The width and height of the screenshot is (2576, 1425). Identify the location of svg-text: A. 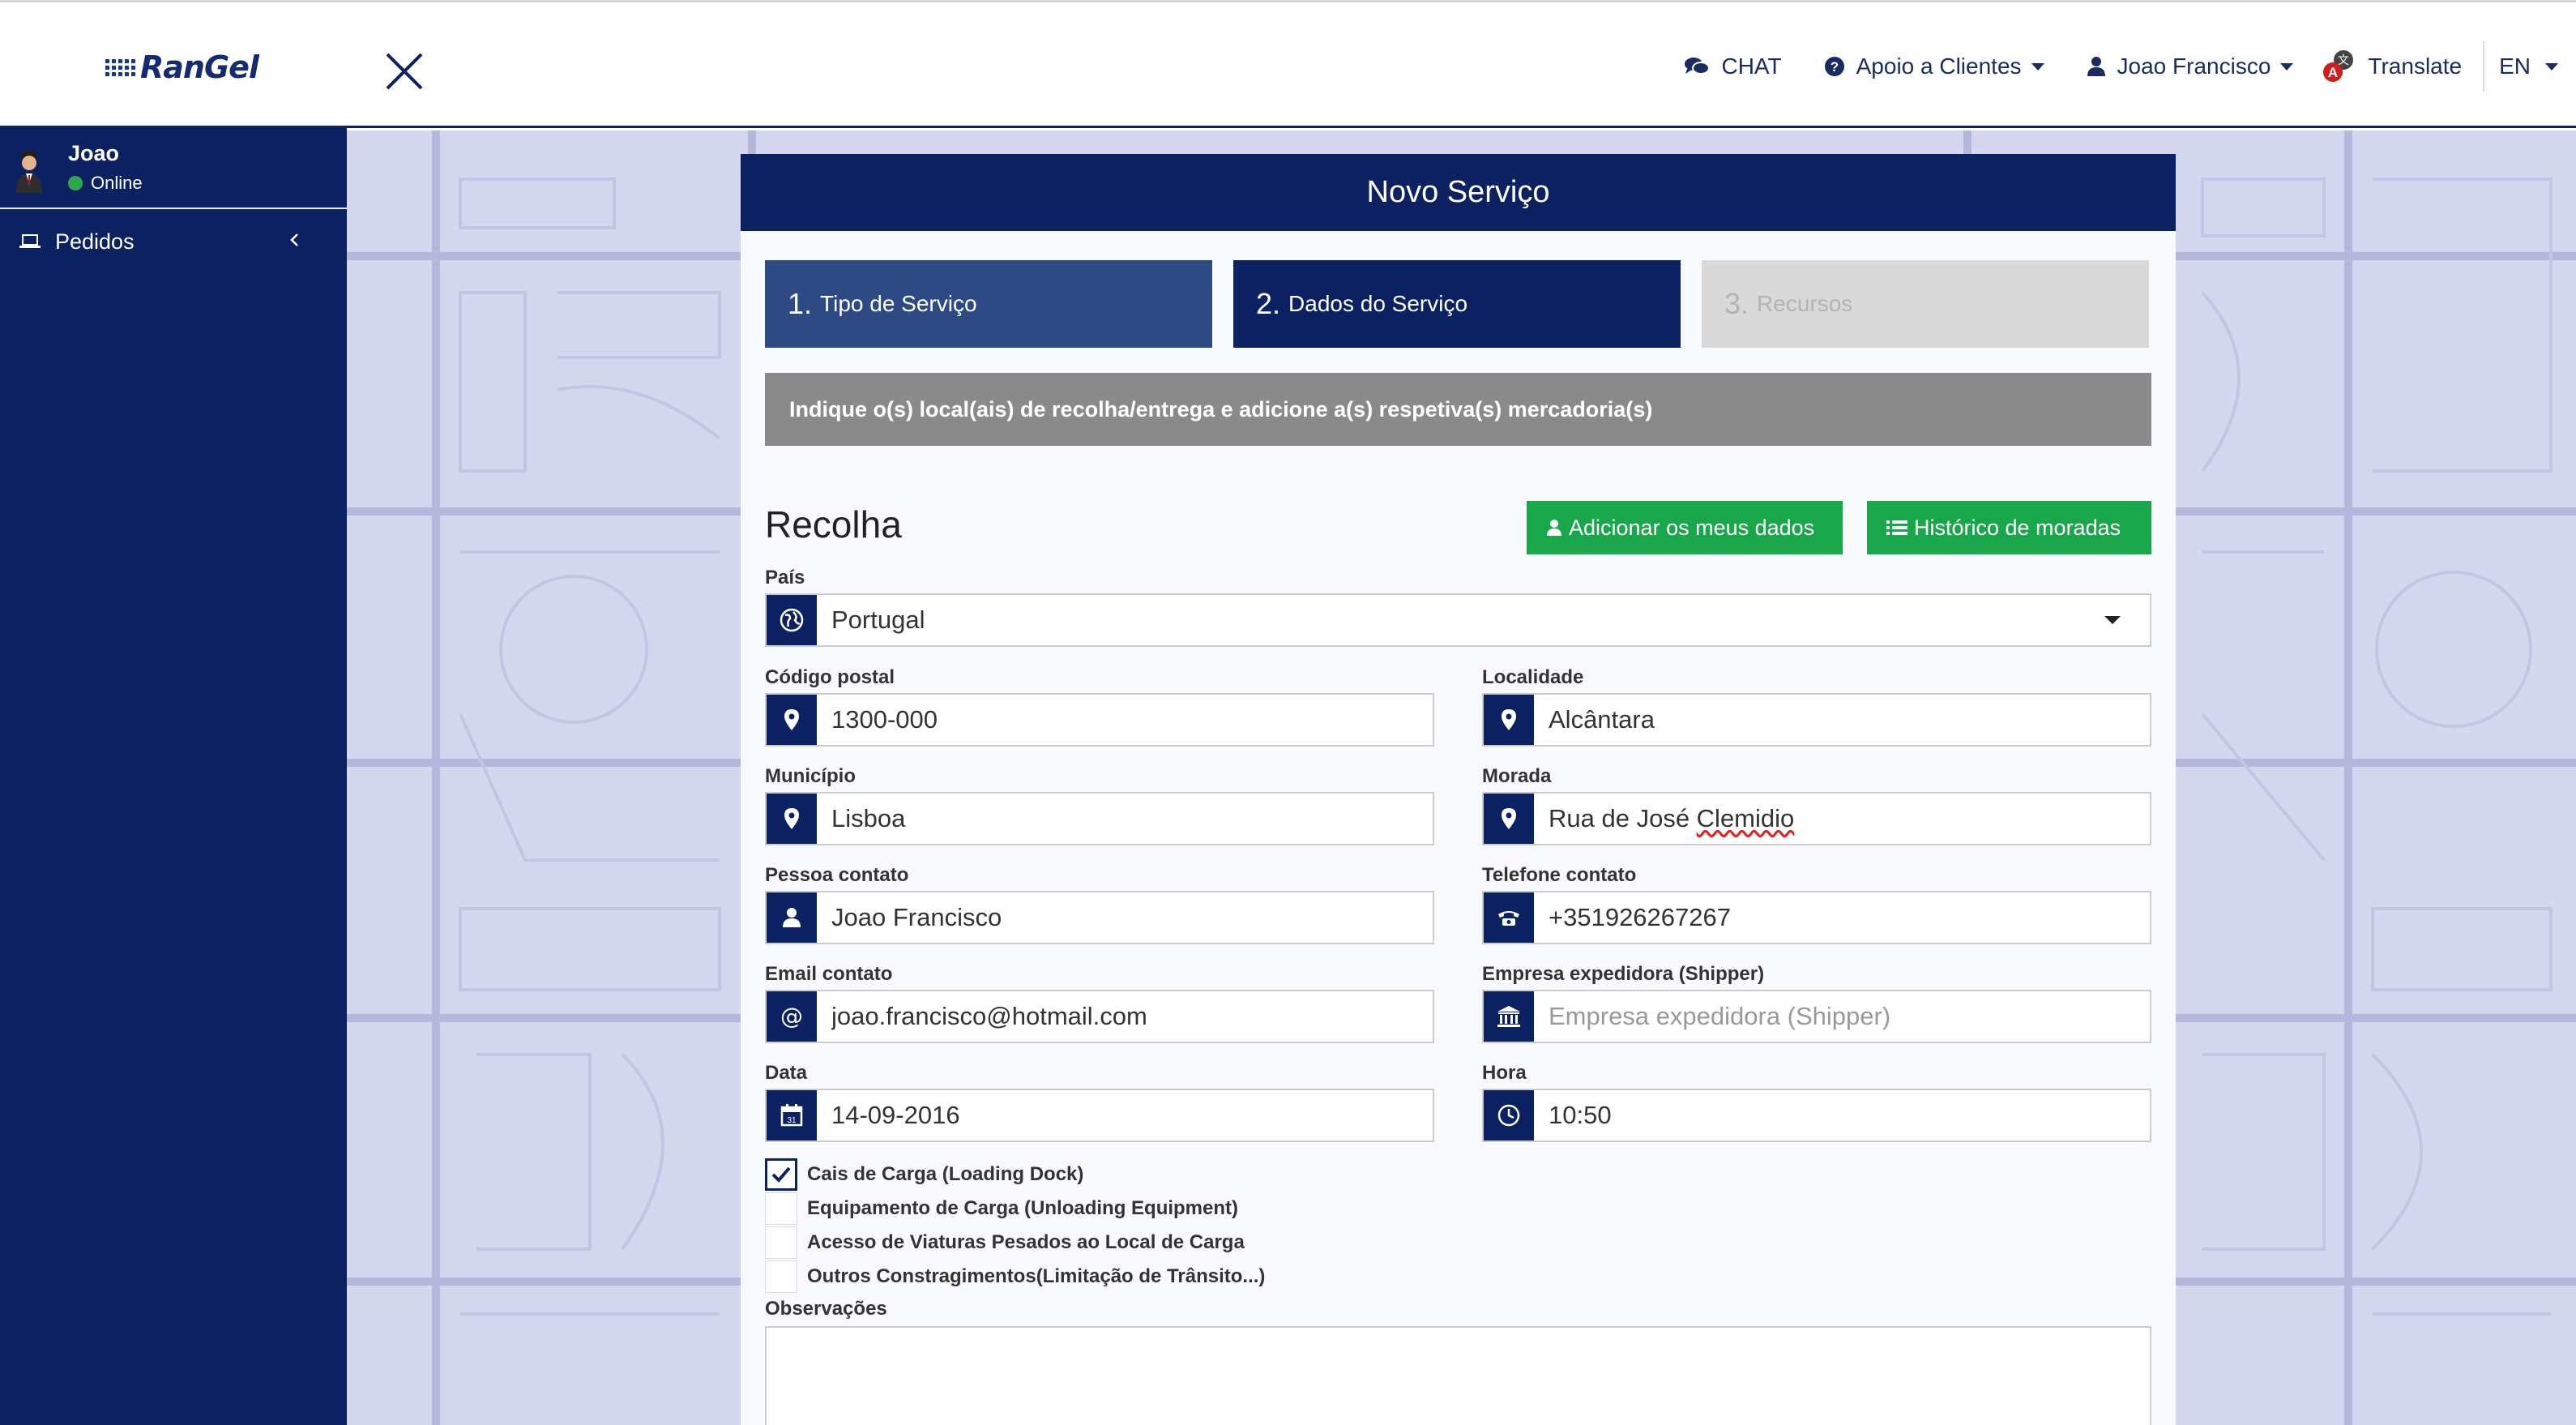
(2333, 72).